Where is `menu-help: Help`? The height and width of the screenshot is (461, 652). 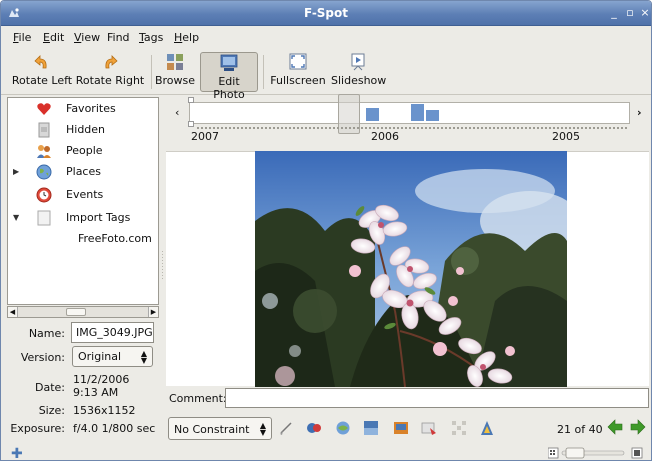
menu-help: Help is located at coordinates (186, 37).